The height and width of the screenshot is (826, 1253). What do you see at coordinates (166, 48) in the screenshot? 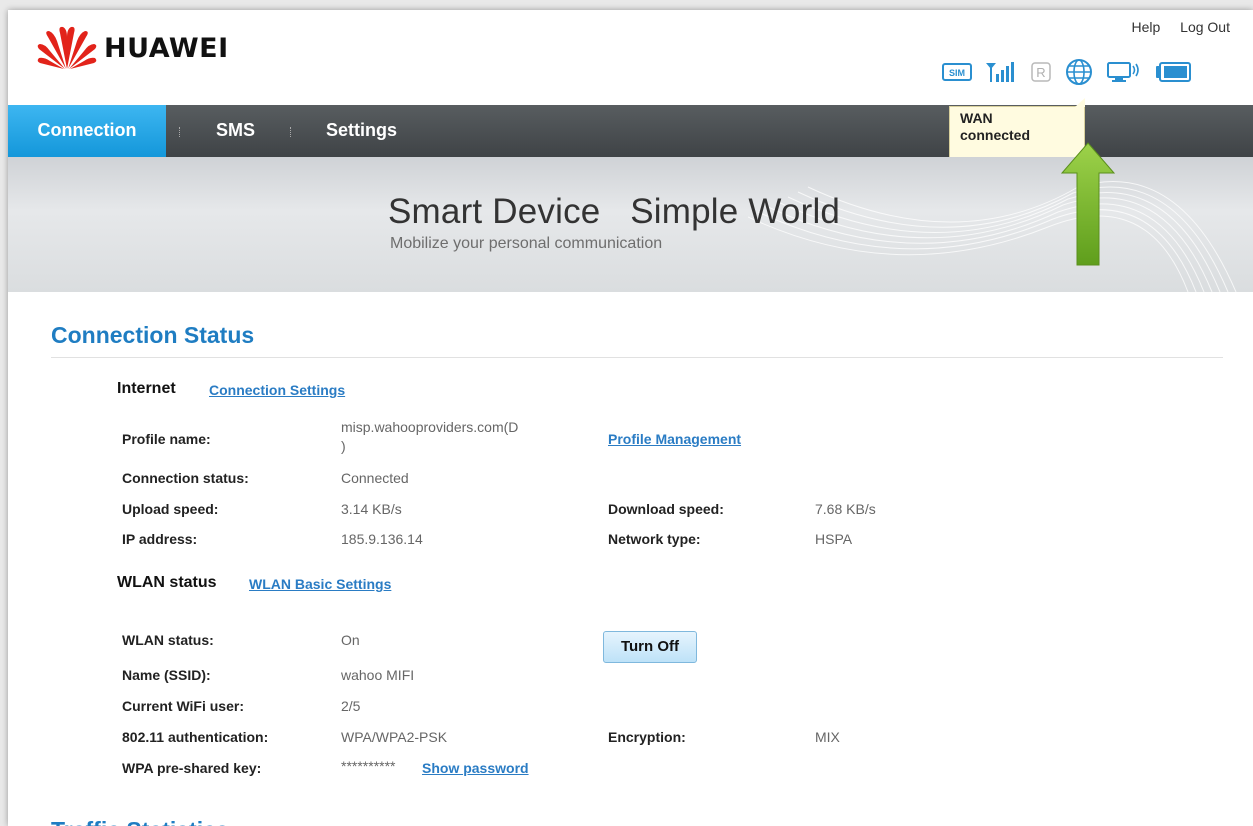
I see `brand-name: HUAWEI` at bounding box center [166, 48].